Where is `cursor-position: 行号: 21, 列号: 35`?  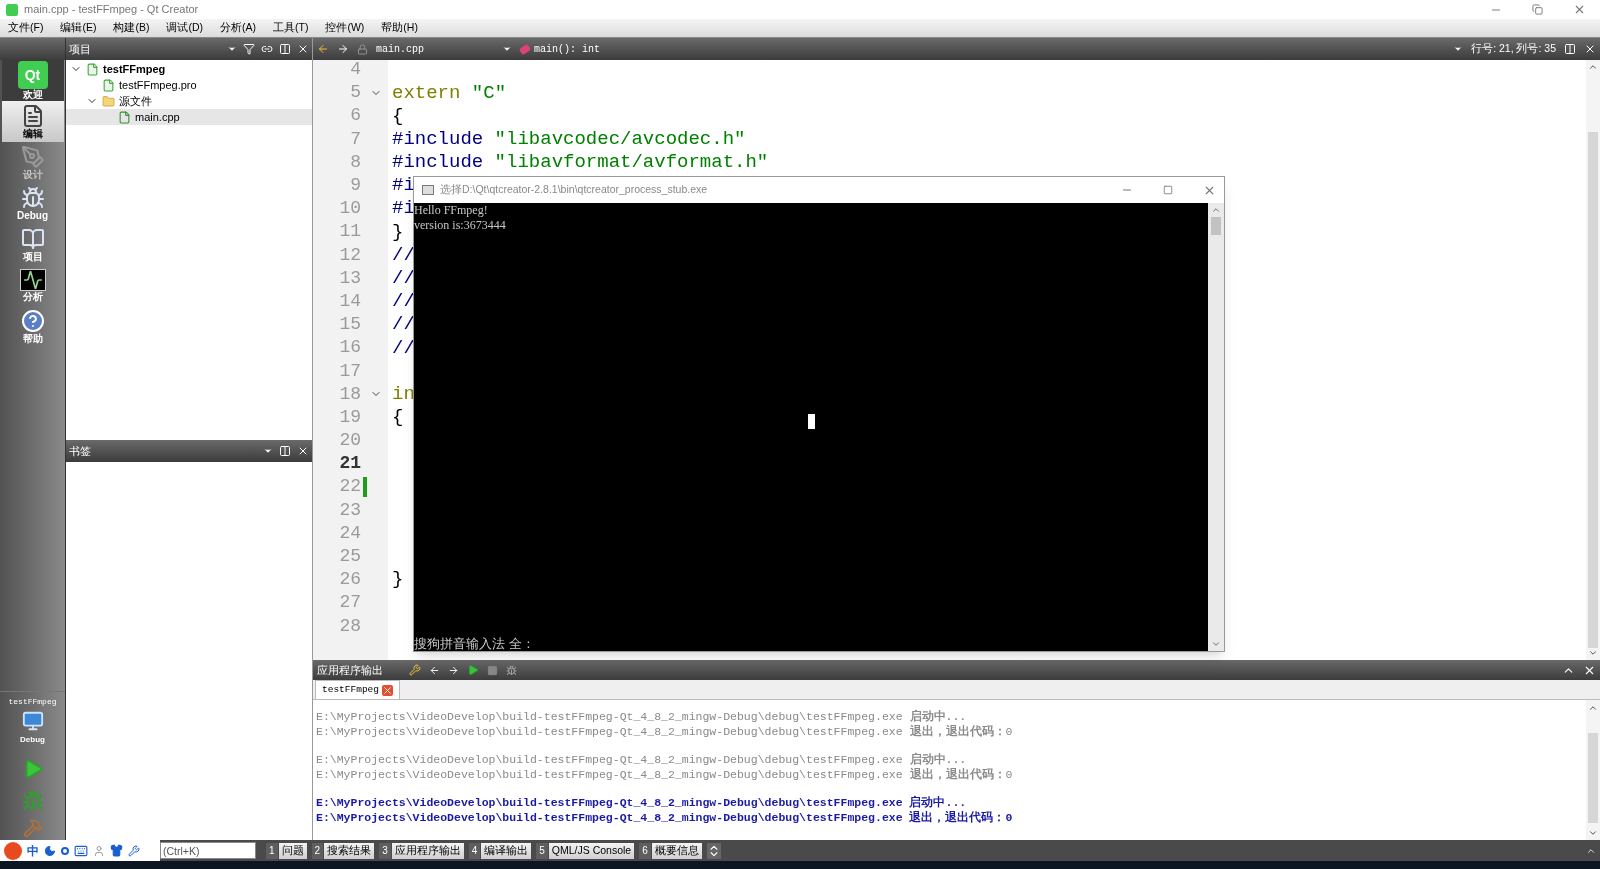 cursor-position: 行号: 21, 列号: 35 is located at coordinates (1513, 49).